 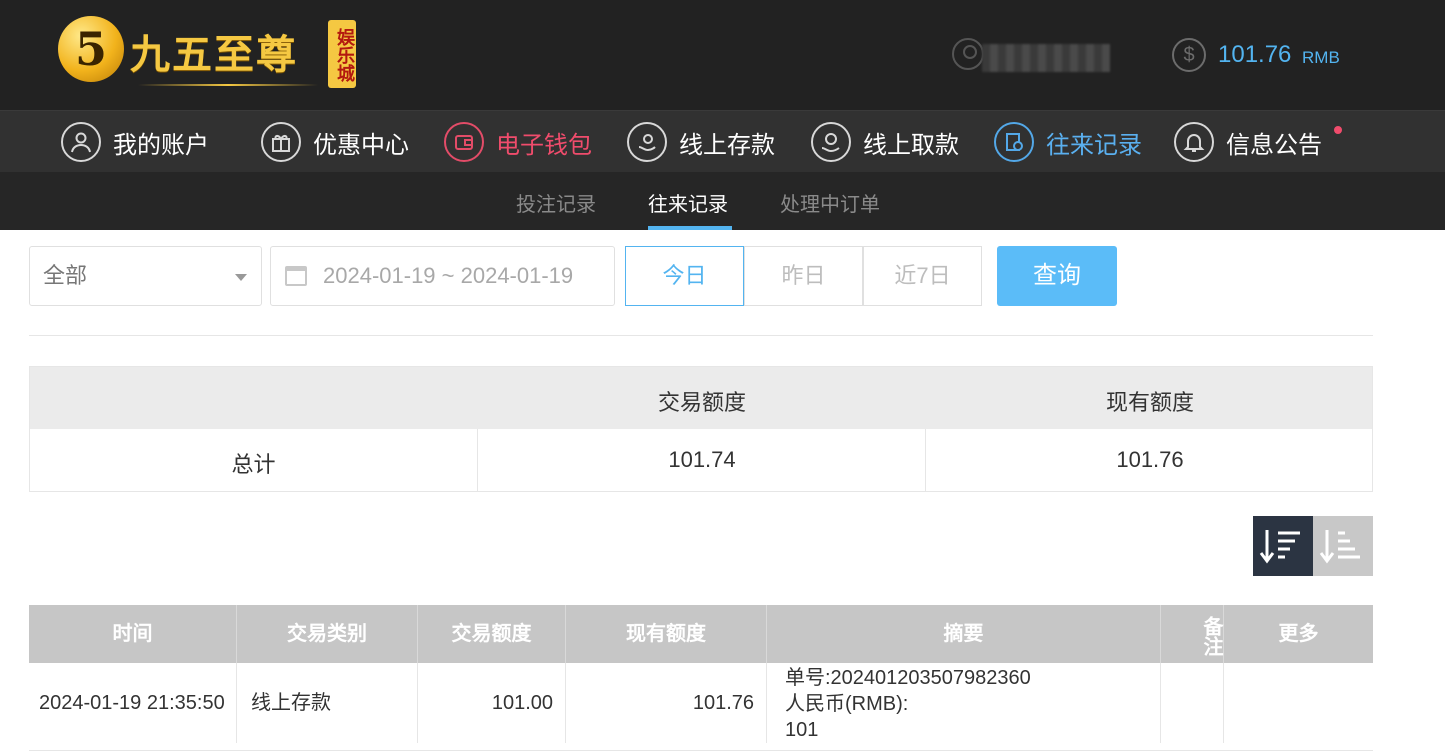 I want to click on logo-badge: 娱乐城, so click(x=342, y=54).